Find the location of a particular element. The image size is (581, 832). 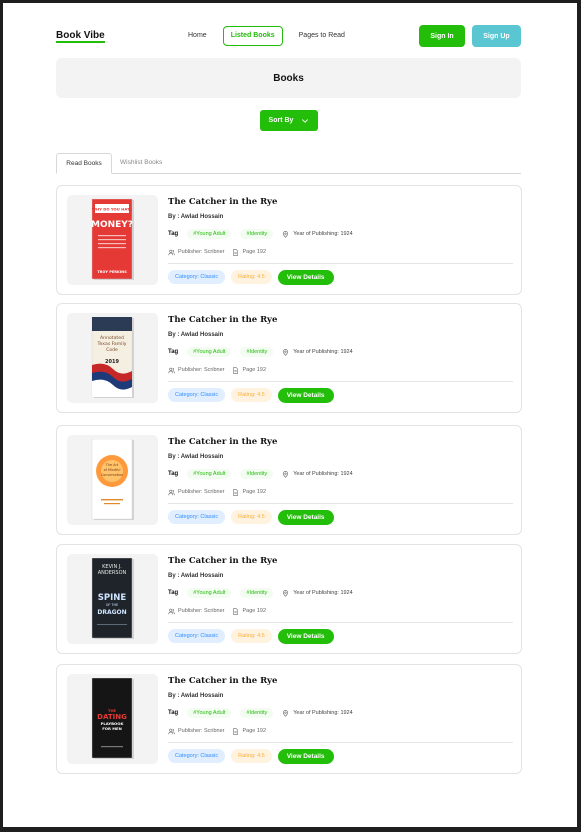

cover-text: DRAGON is located at coordinates (111, 612).